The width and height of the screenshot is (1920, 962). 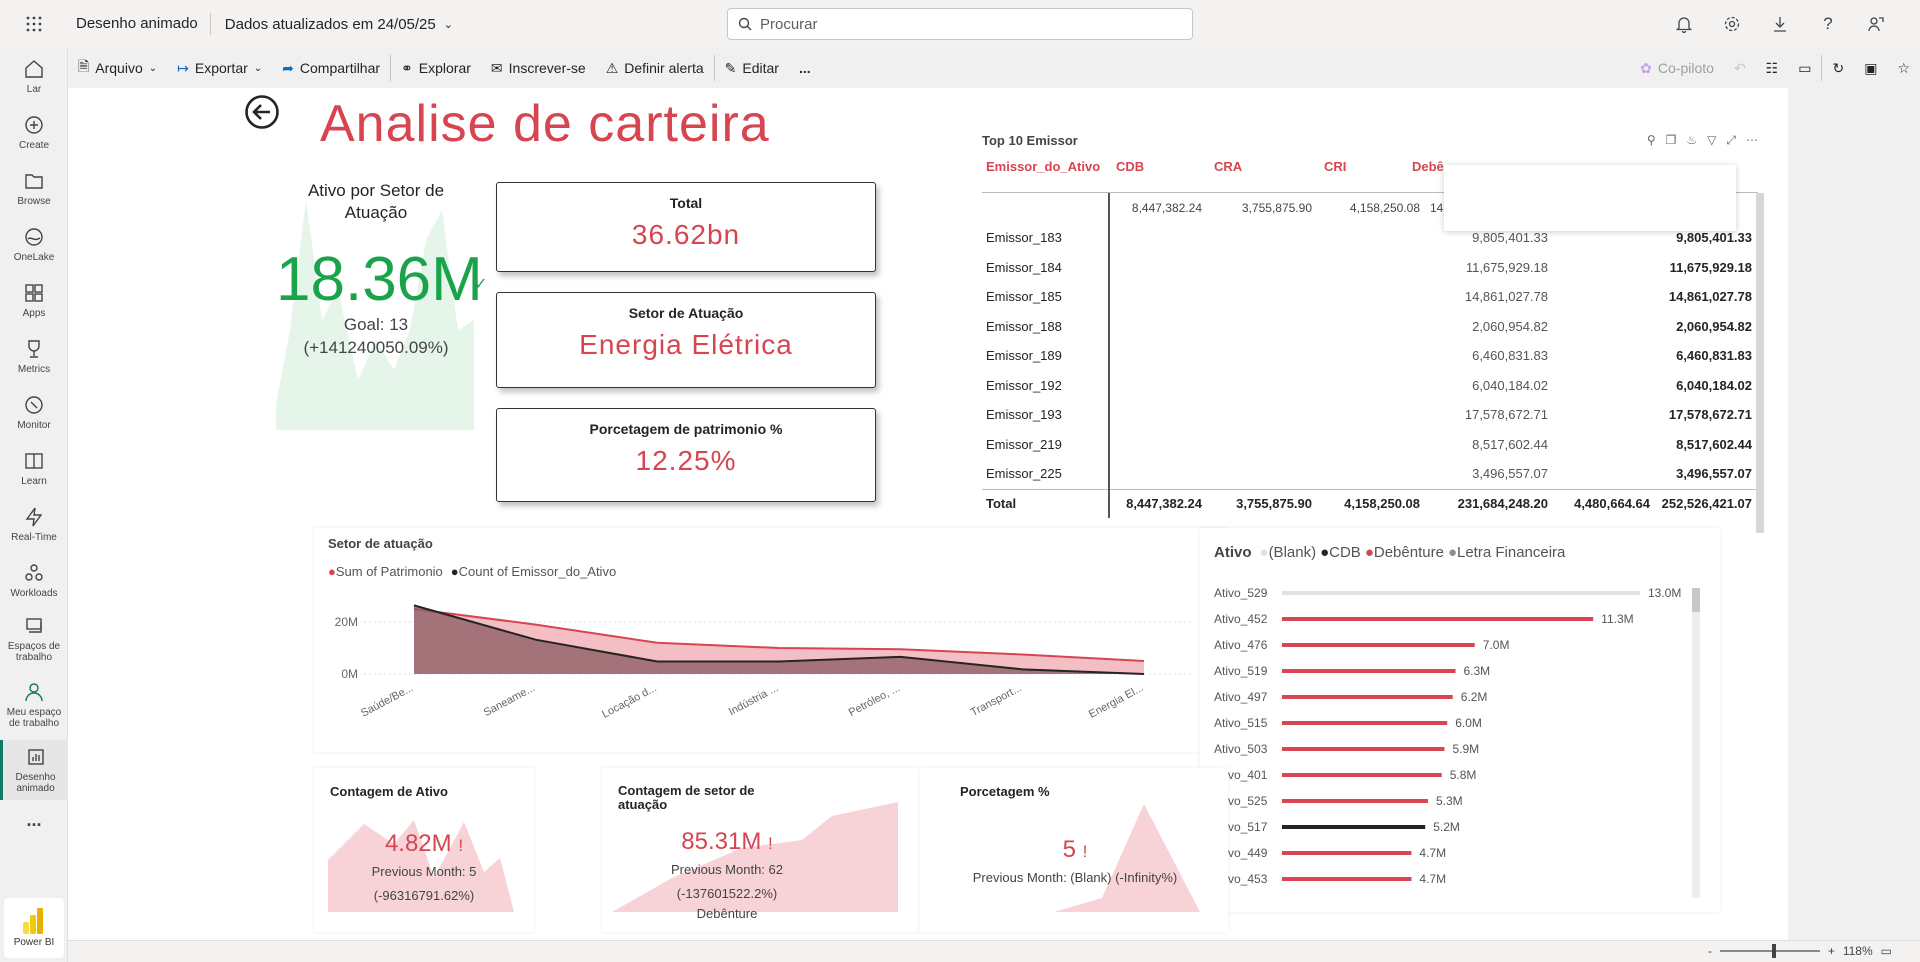 What do you see at coordinates (258, 68) in the screenshot?
I see `chevron-down-icon: ⌄` at bounding box center [258, 68].